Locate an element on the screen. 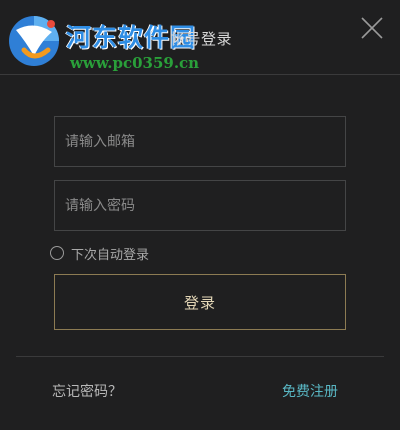 Image resolution: width=400 pixels, height=430 pixels. close-icon is located at coordinates (372, 28).